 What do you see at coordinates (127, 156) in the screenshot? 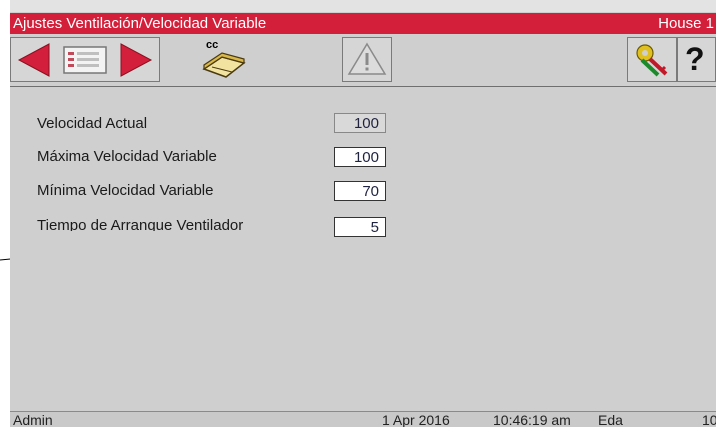
I see `max-speed-label: Máxima Velocidad Variable` at bounding box center [127, 156].